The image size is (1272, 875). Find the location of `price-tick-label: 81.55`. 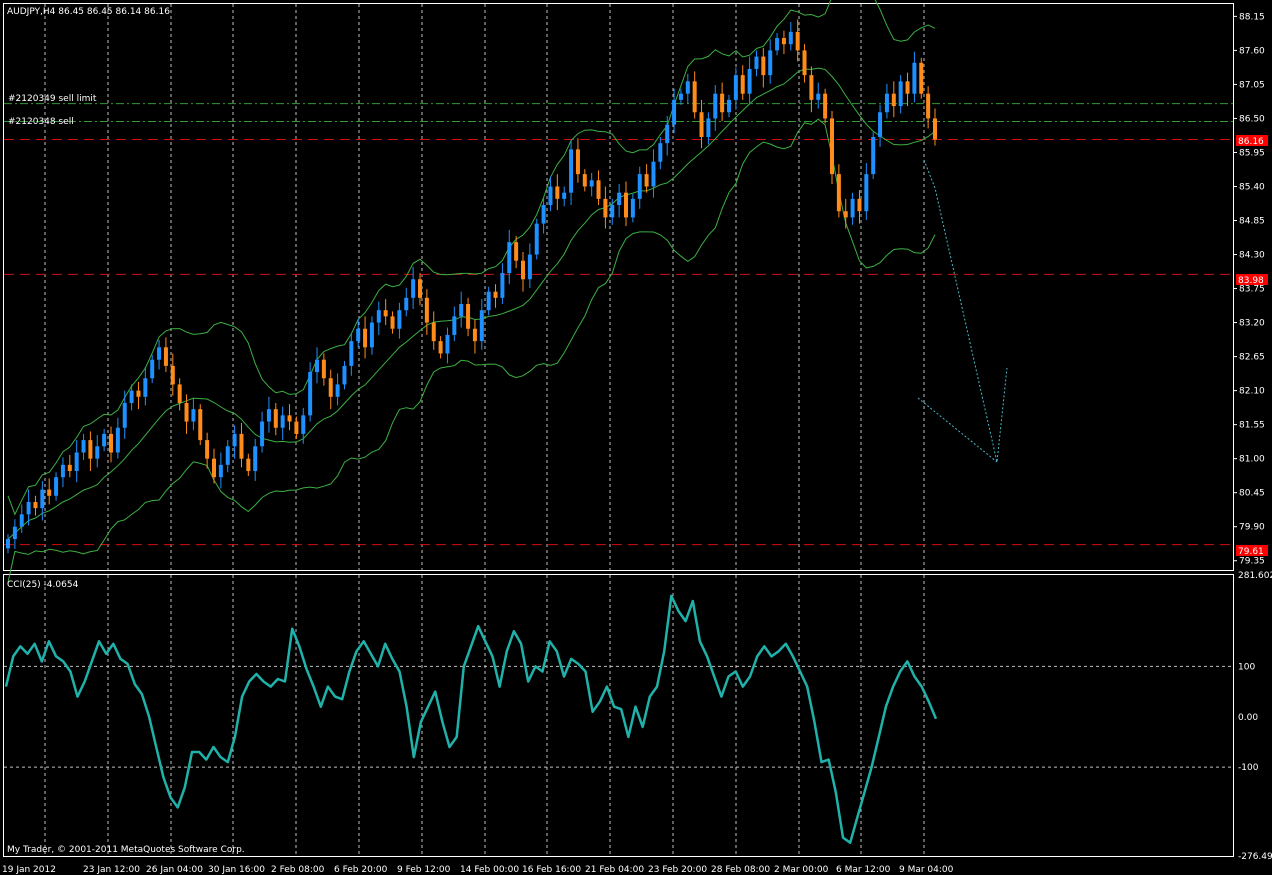

price-tick-label: 81.55 is located at coordinates (1252, 426).